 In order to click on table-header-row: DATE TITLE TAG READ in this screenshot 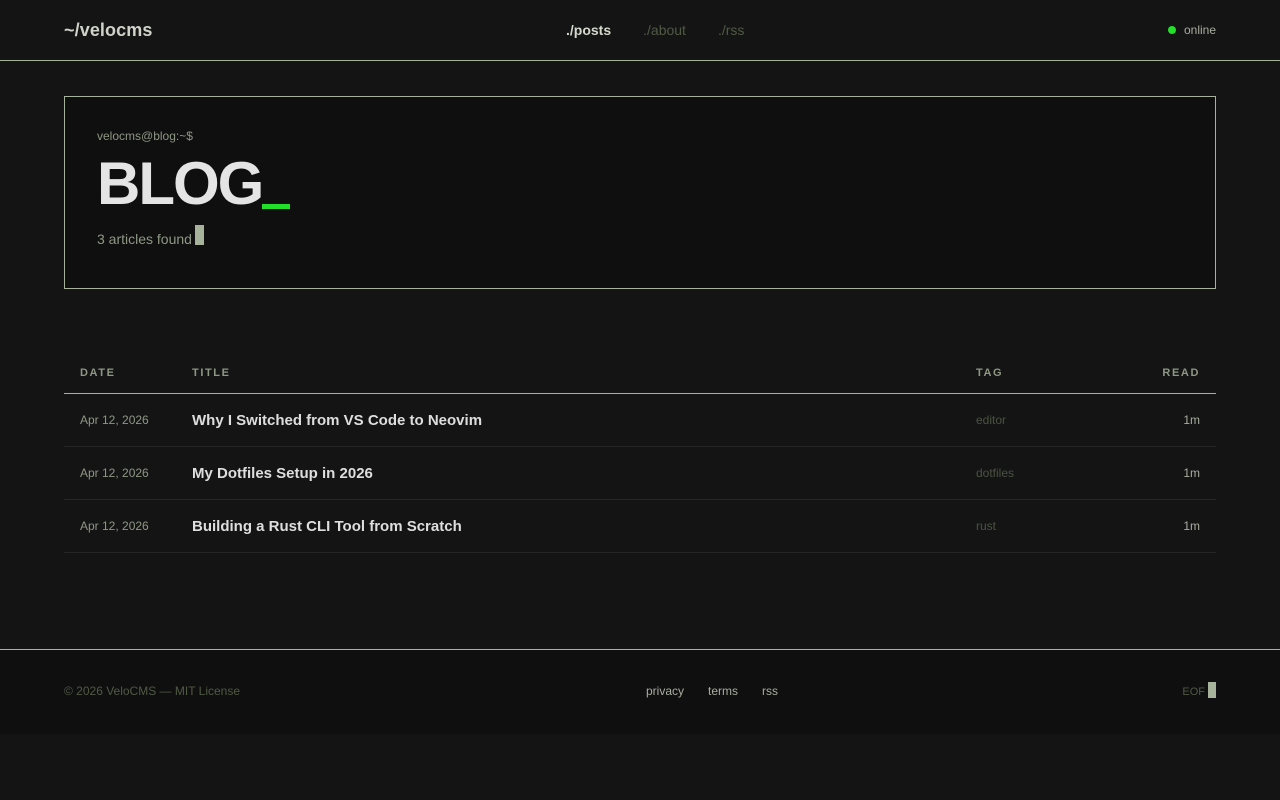, I will do `click(640, 373)`.